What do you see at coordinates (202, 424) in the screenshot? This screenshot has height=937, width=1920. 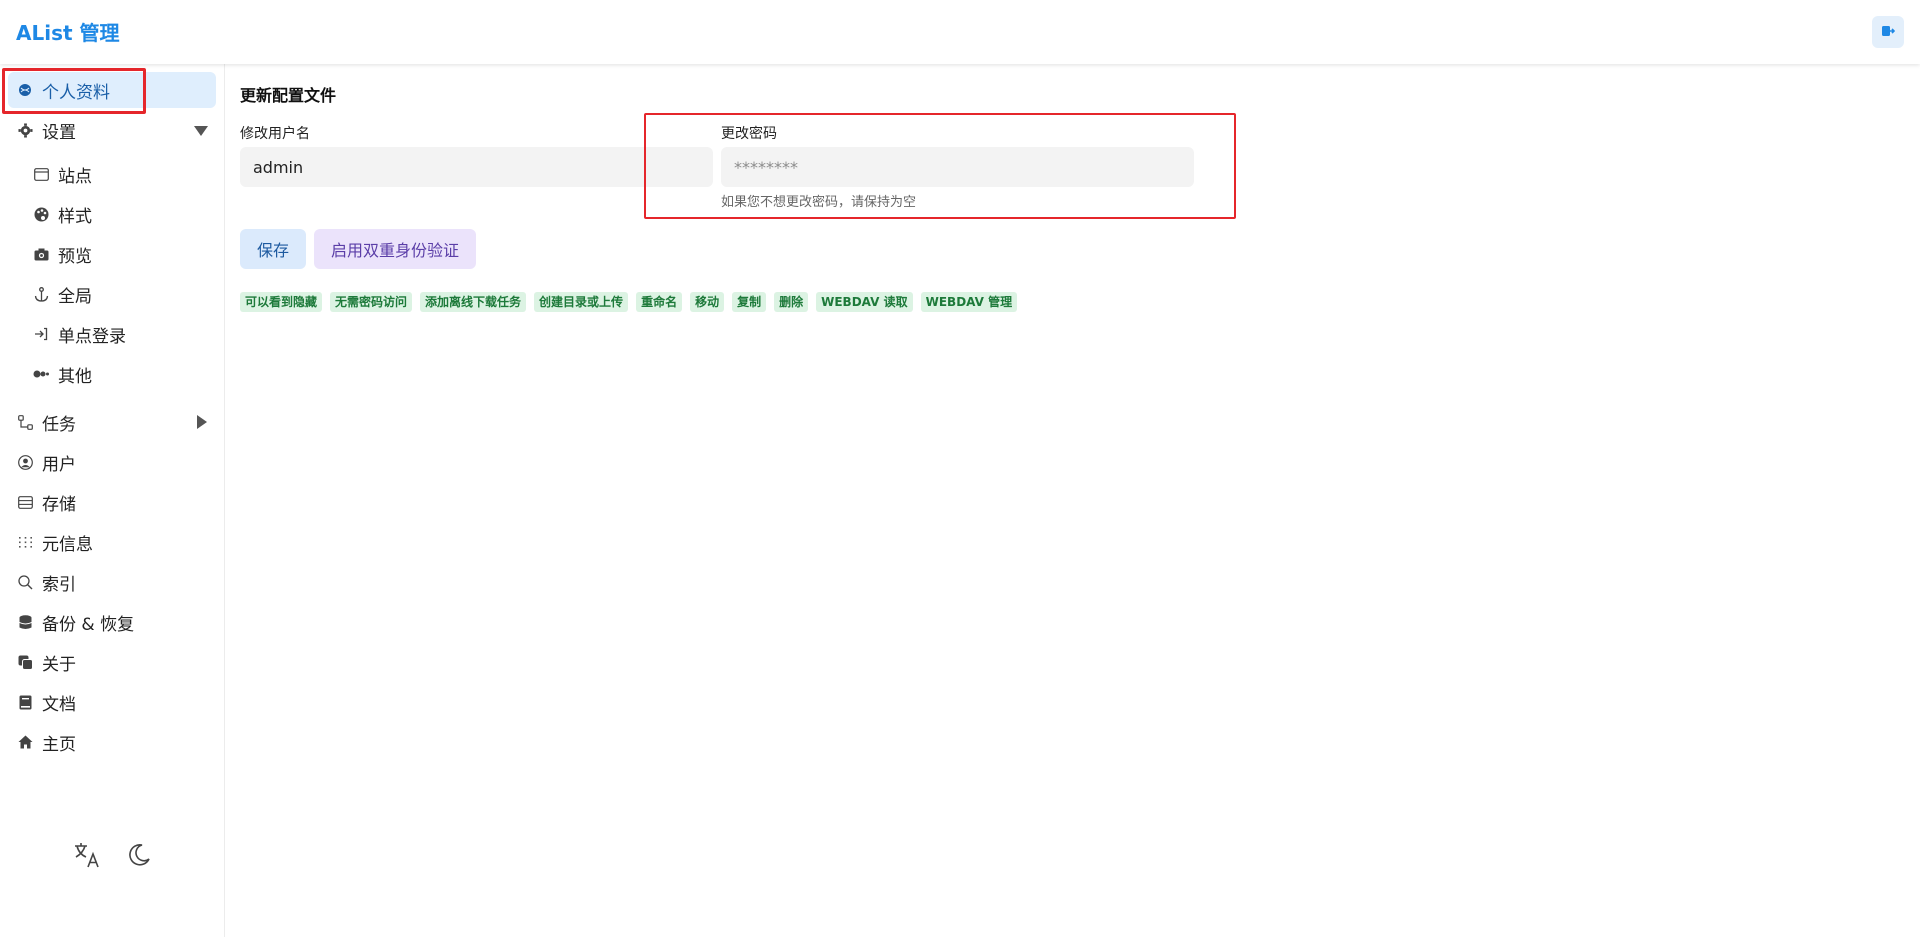 I see `chevron-right-icon` at bounding box center [202, 424].